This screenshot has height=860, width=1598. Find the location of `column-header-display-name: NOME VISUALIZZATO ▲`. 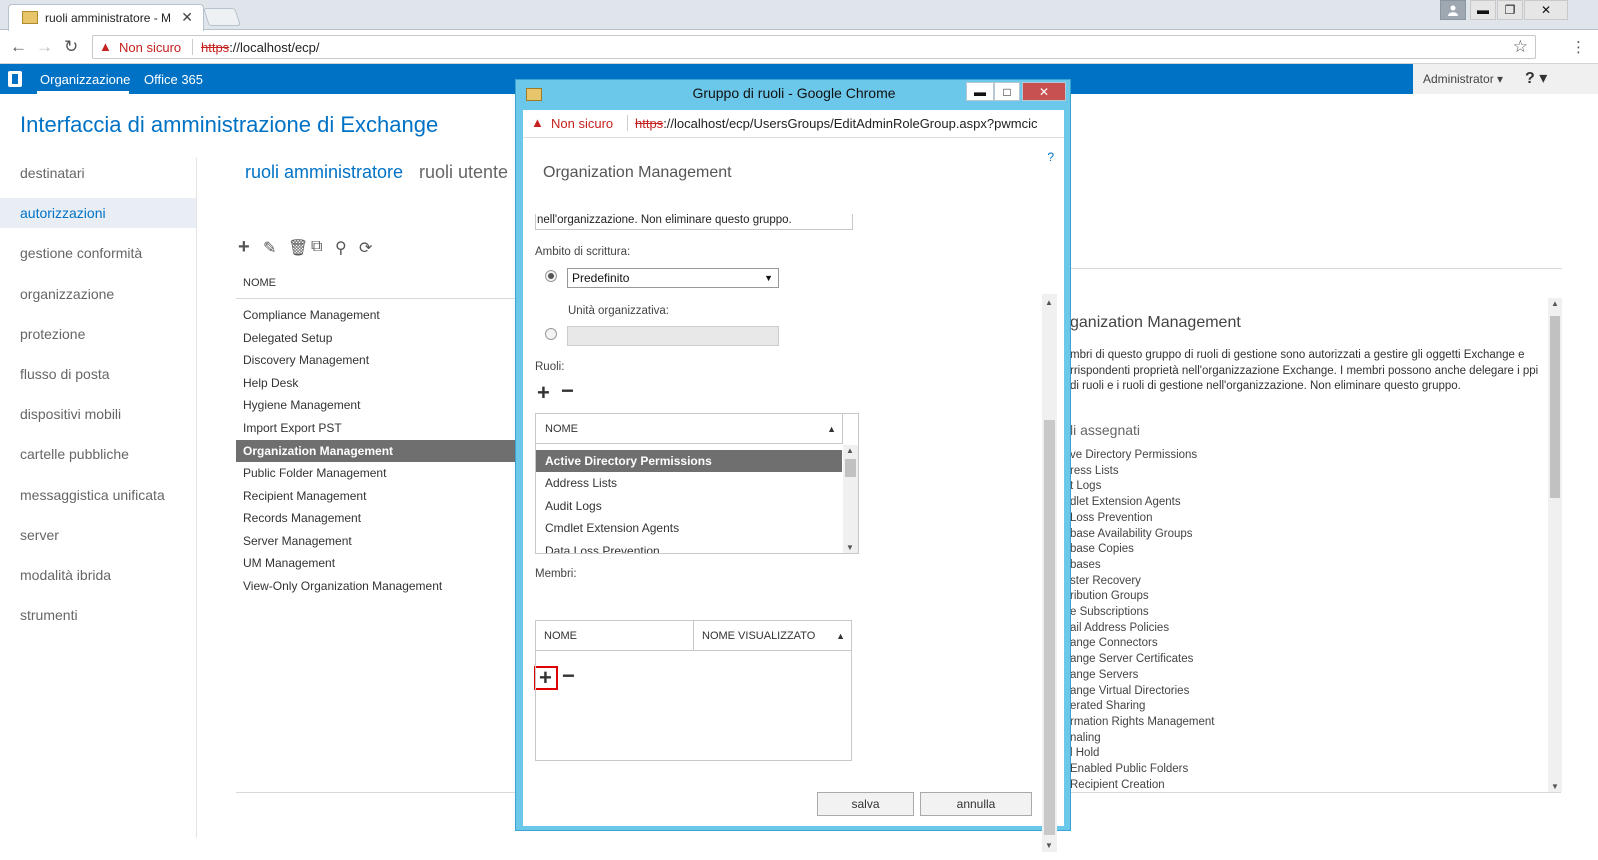

column-header-display-name: NOME VISUALIZZATO ▲ is located at coordinates (772, 636).